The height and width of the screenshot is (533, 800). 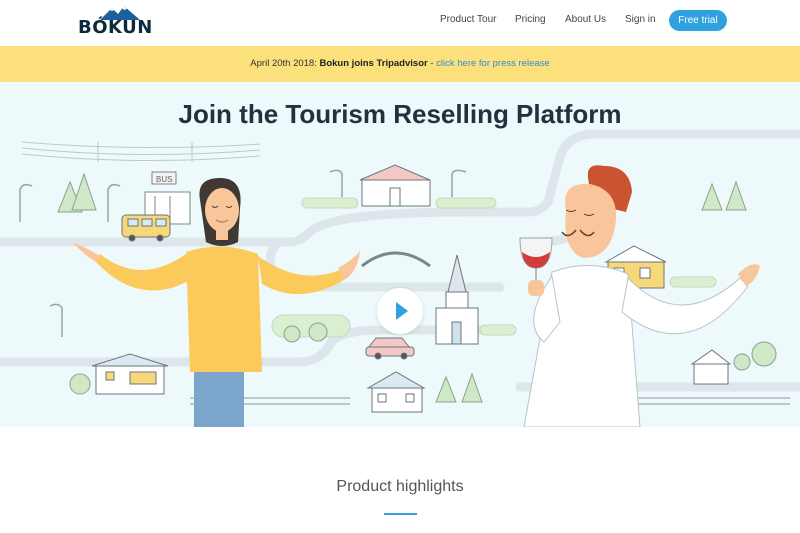 I want to click on brand-logo: BÓKUN, so click(x=115, y=22).